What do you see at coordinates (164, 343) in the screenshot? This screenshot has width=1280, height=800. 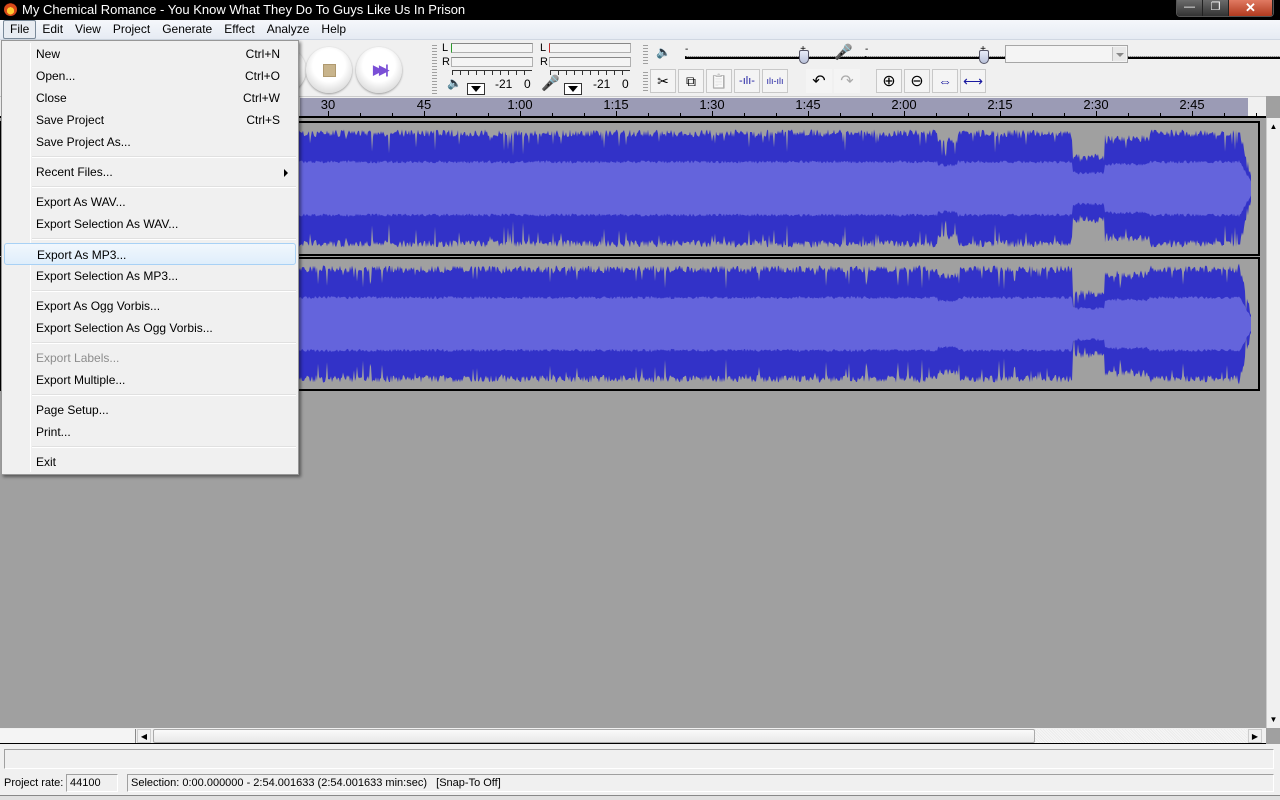 I see `menu-separator` at bounding box center [164, 343].